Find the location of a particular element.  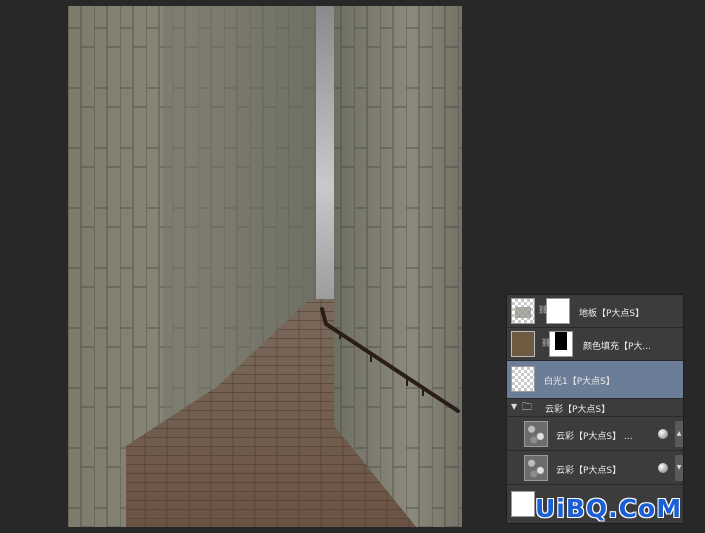

color-fill-thumbnail is located at coordinates (523, 344).